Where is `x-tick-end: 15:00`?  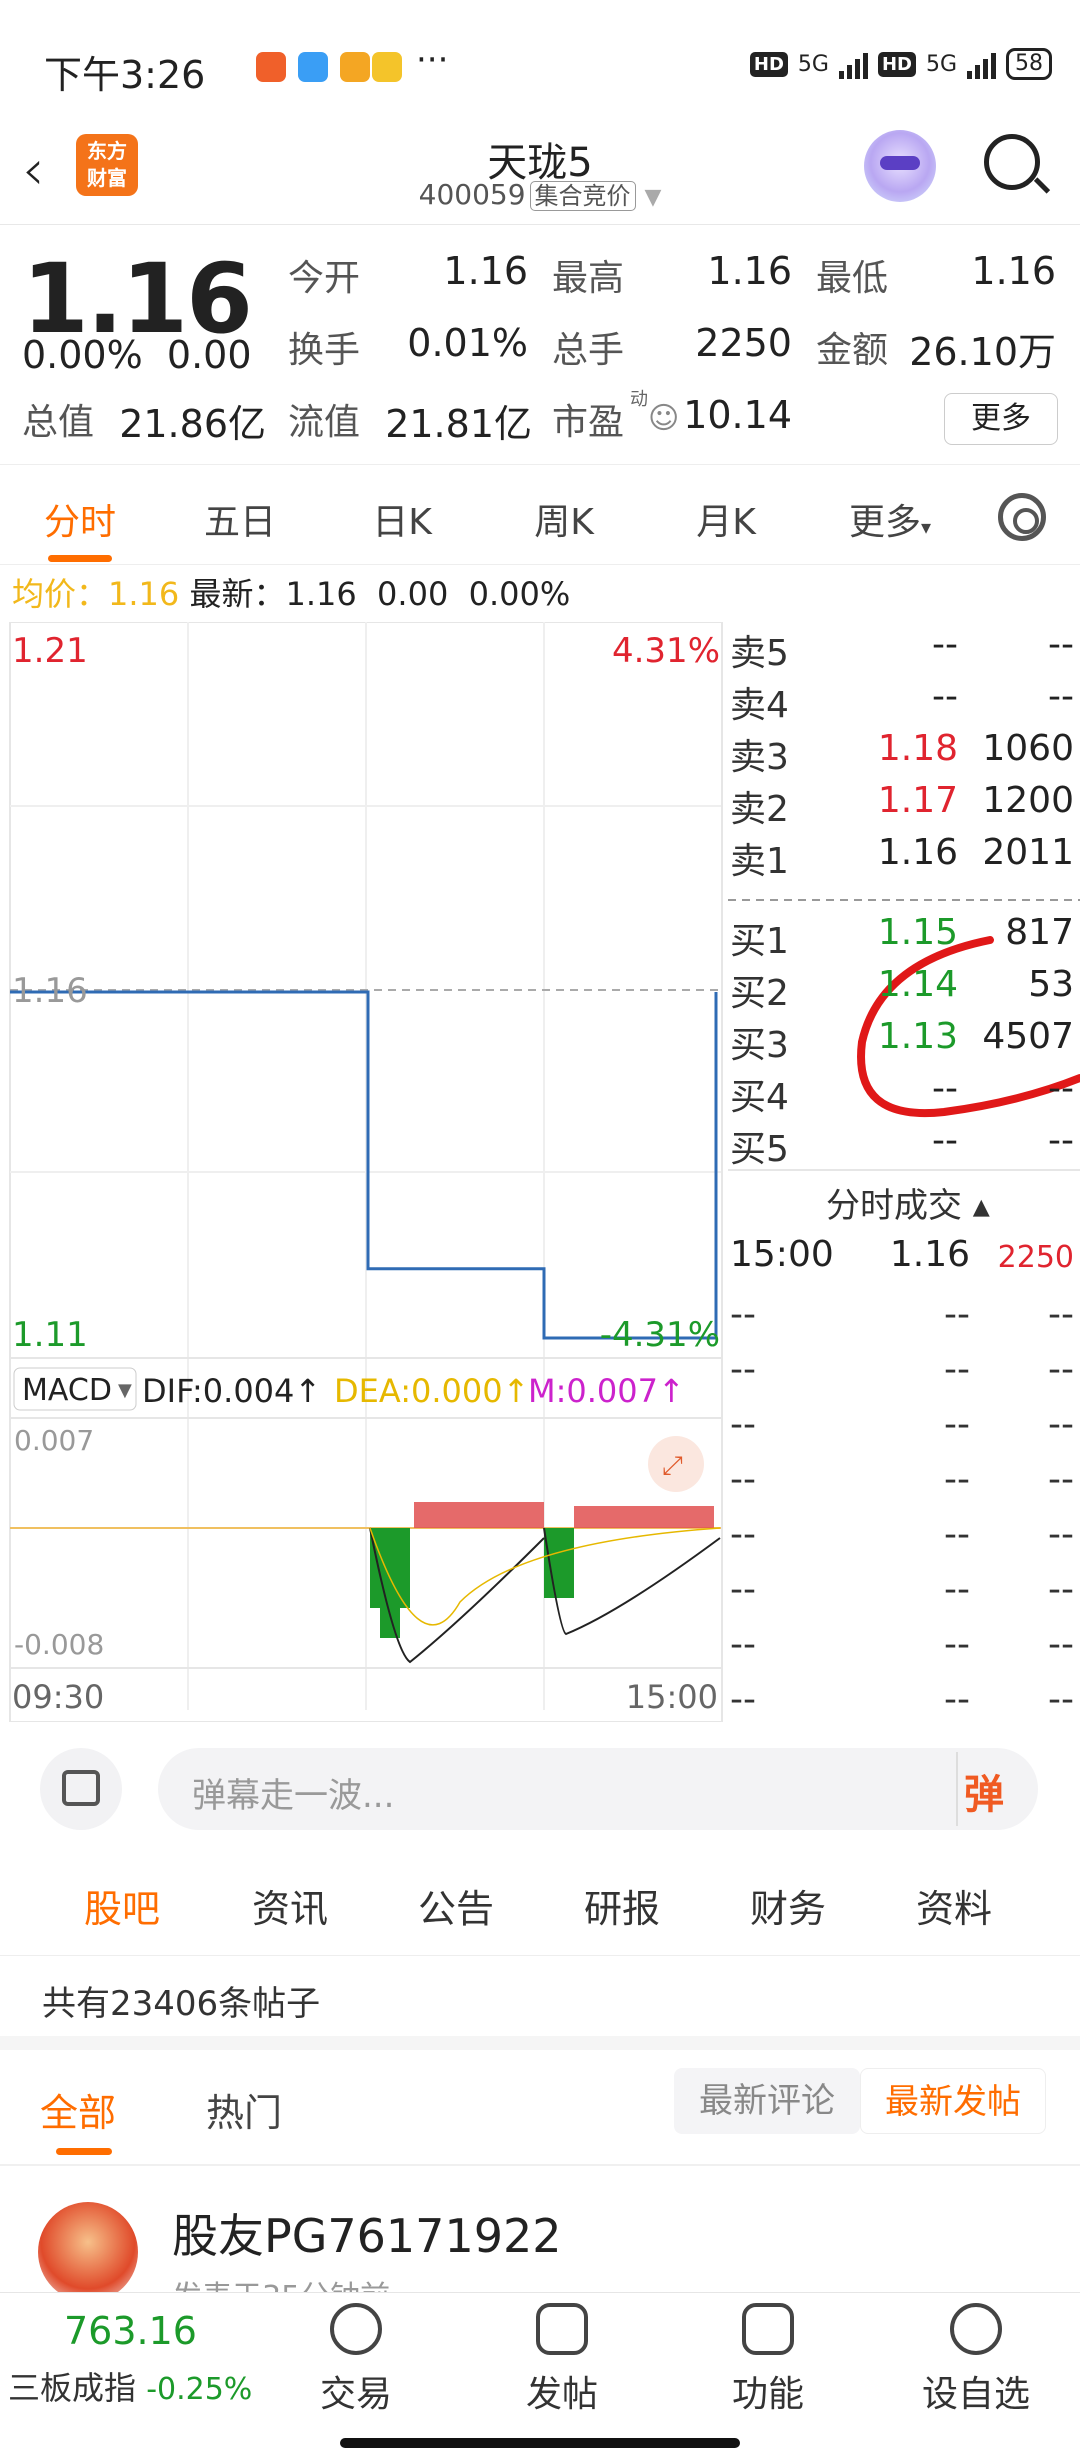 x-tick-end: 15:00 is located at coordinates (672, 1697).